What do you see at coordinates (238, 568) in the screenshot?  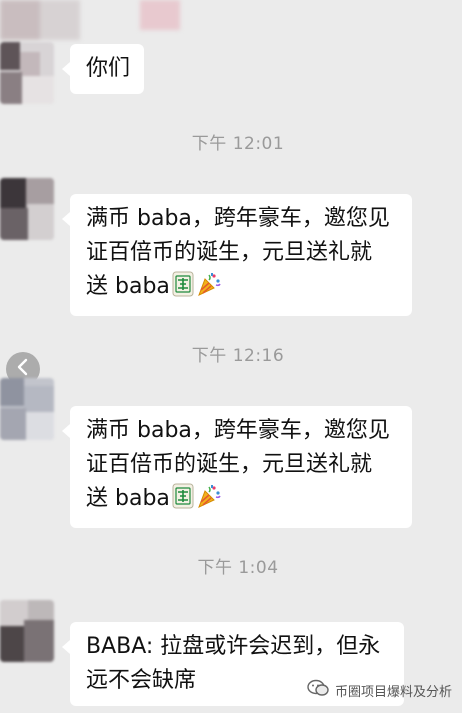 I see `timestamp: 下午 1:04` at bounding box center [238, 568].